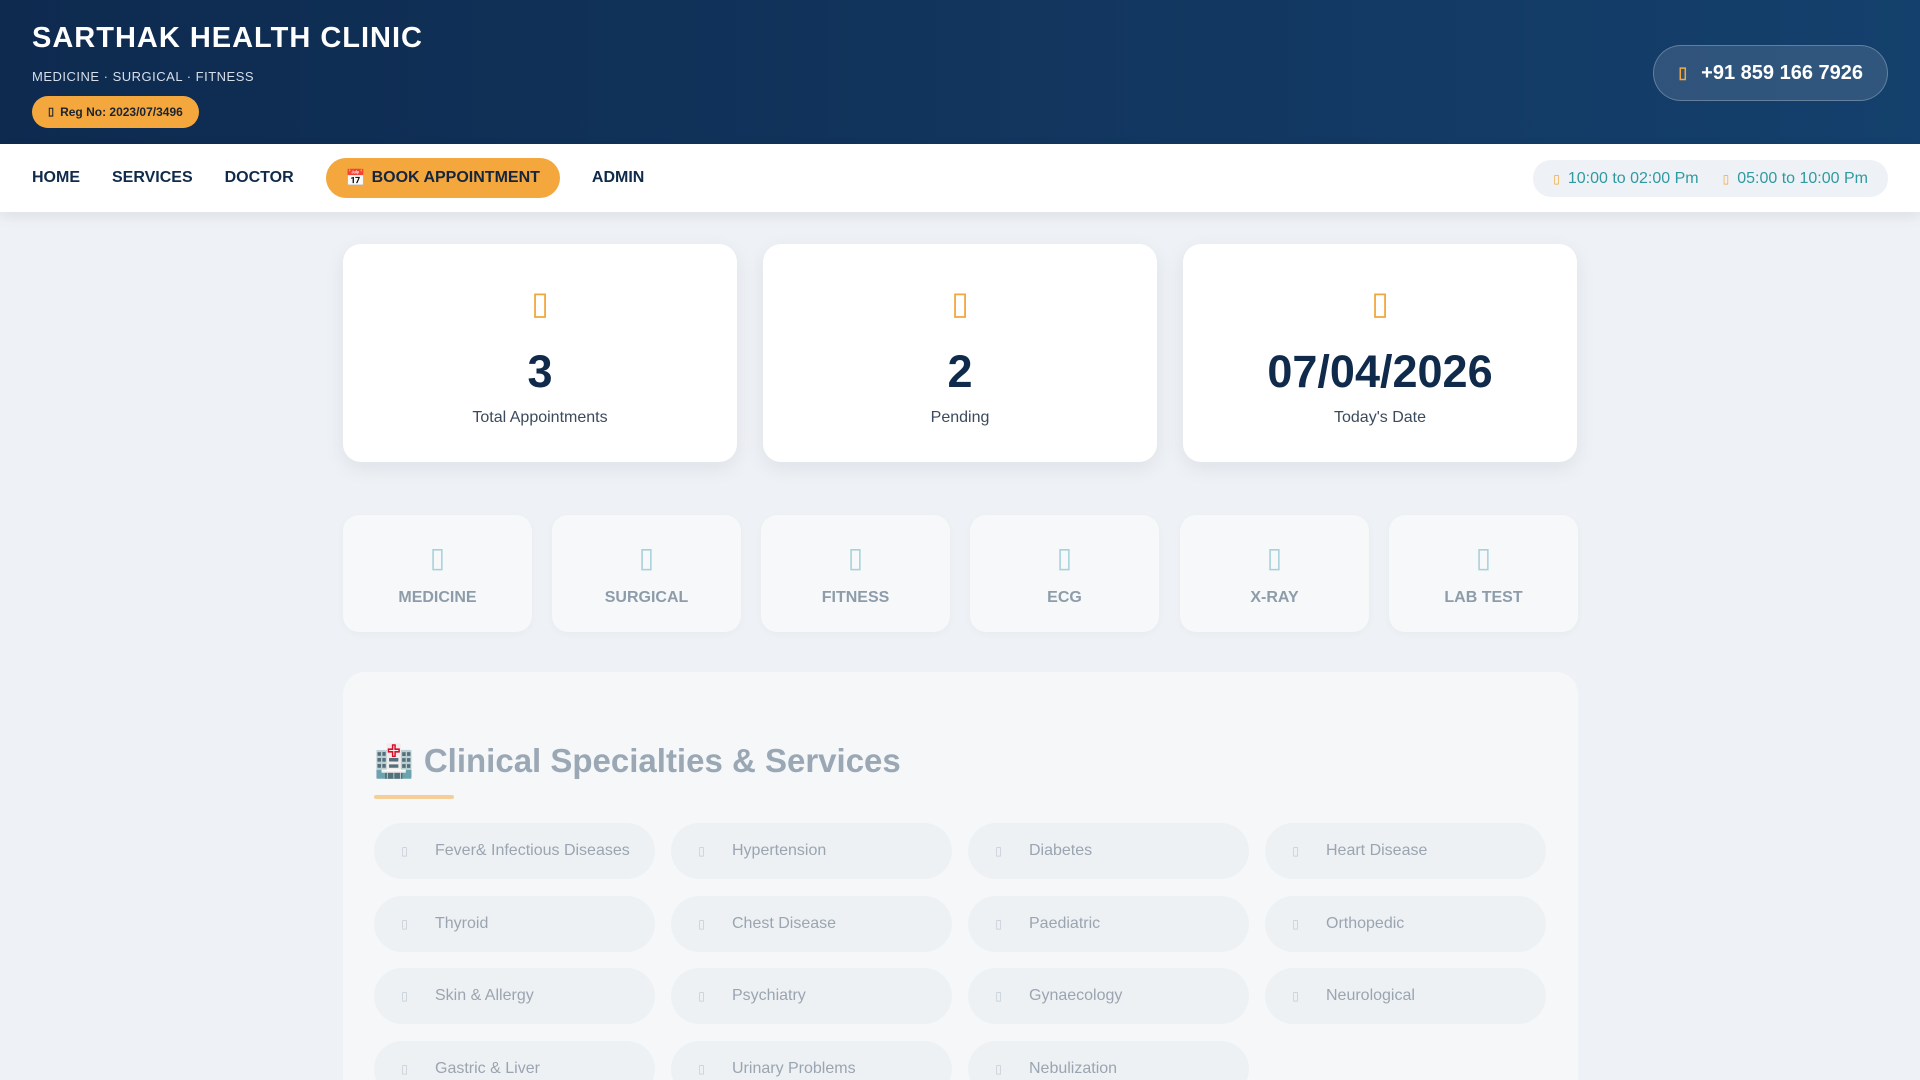 This screenshot has width=1920, height=1080. Describe the element at coordinates (540, 417) in the screenshot. I see `stat-label: Total Appointments` at that location.